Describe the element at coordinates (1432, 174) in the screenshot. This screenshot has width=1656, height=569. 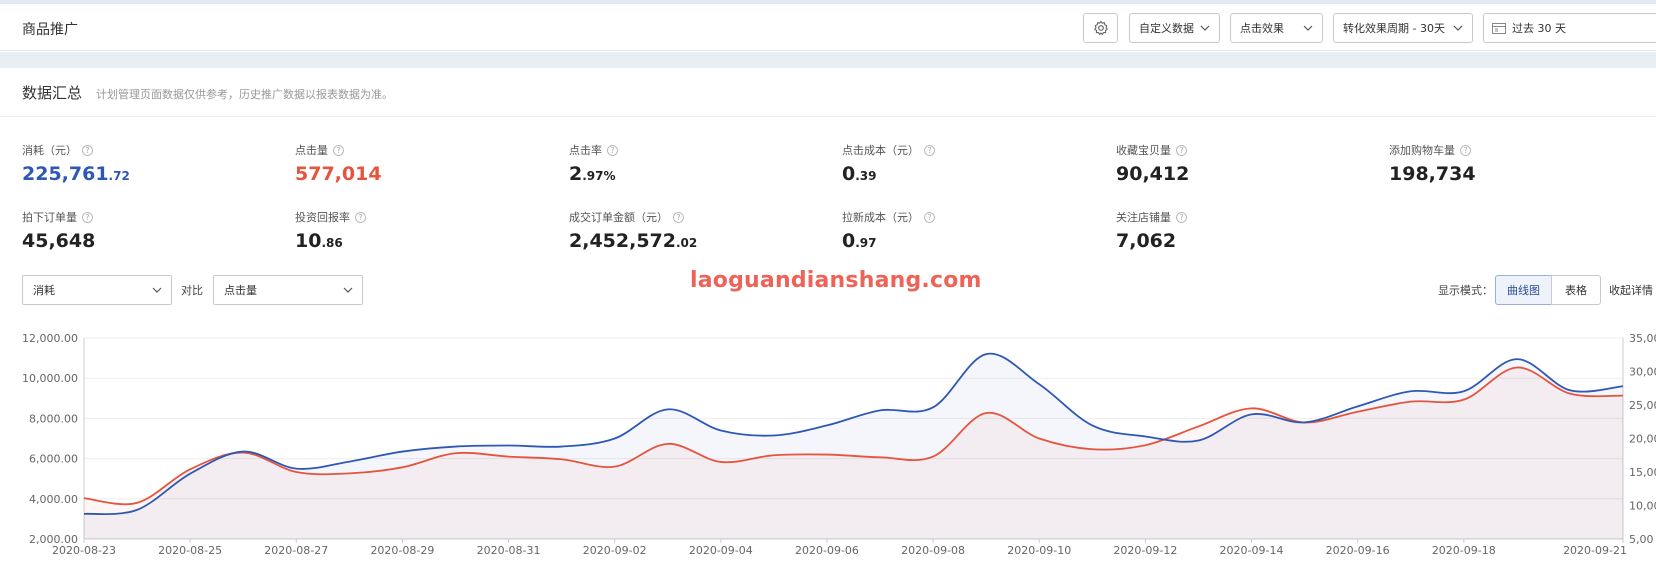
I see `metric-value: 198,734` at that location.